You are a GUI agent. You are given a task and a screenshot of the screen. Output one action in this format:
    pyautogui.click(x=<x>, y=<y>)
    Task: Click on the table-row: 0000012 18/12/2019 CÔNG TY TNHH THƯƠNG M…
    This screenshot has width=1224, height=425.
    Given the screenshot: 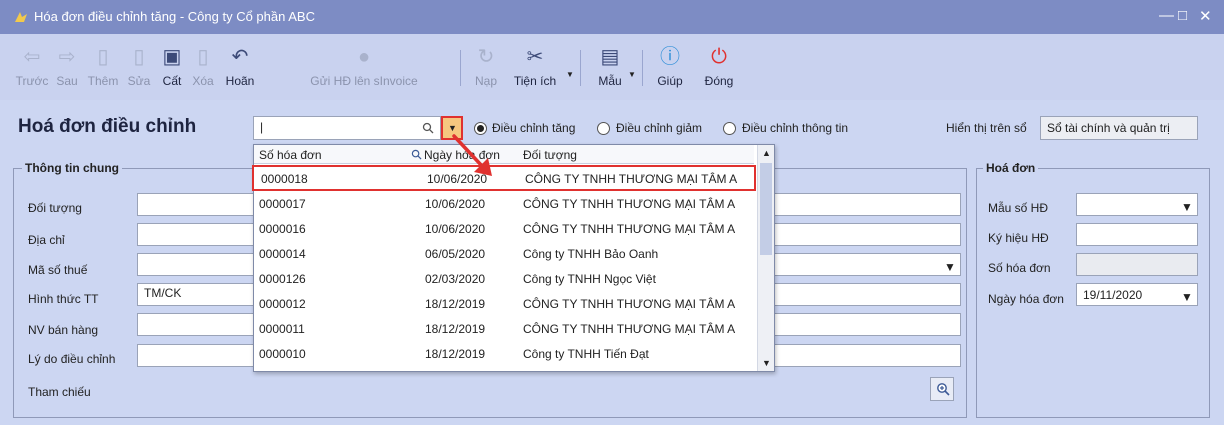 What is the action you would take?
    pyautogui.click(x=504, y=304)
    